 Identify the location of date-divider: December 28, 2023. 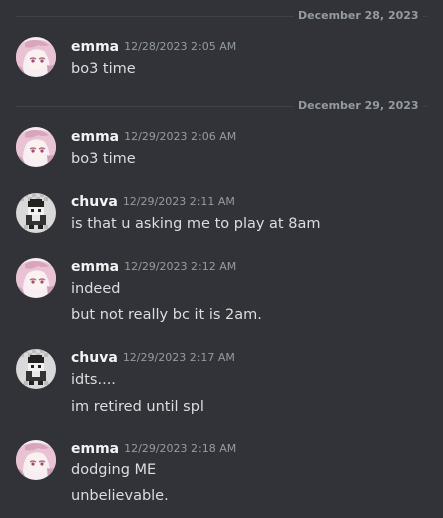
(221, 16).